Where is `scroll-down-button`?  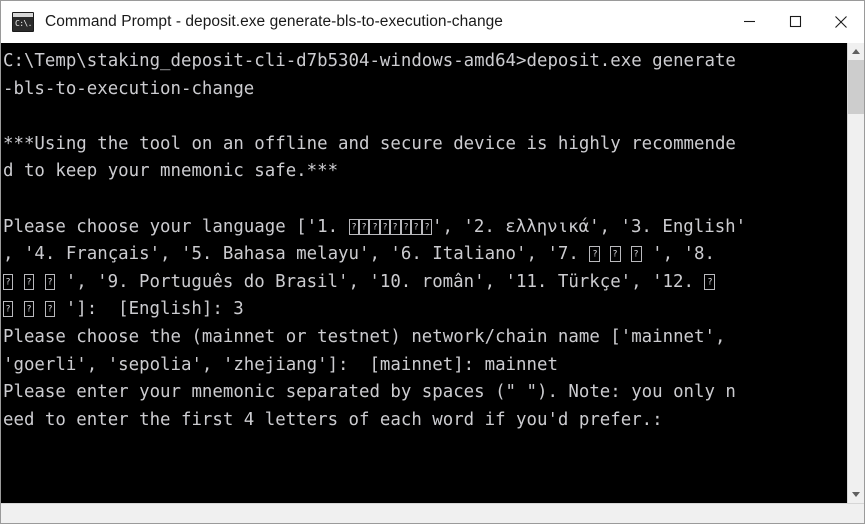
scroll-down-button is located at coordinates (856, 494).